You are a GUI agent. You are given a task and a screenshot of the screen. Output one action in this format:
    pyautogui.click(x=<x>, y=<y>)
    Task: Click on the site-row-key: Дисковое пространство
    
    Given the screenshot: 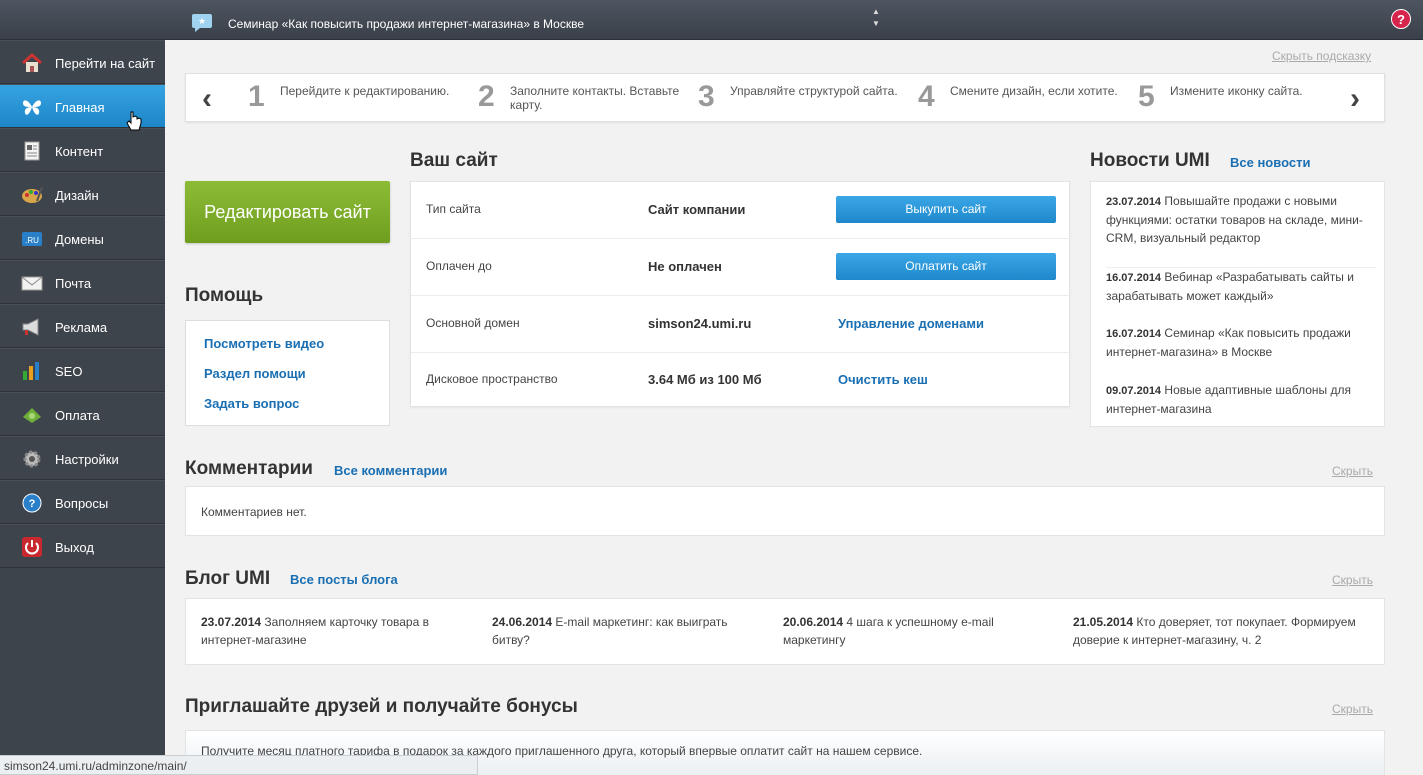 What is the action you would take?
    pyautogui.click(x=492, y=379)
    